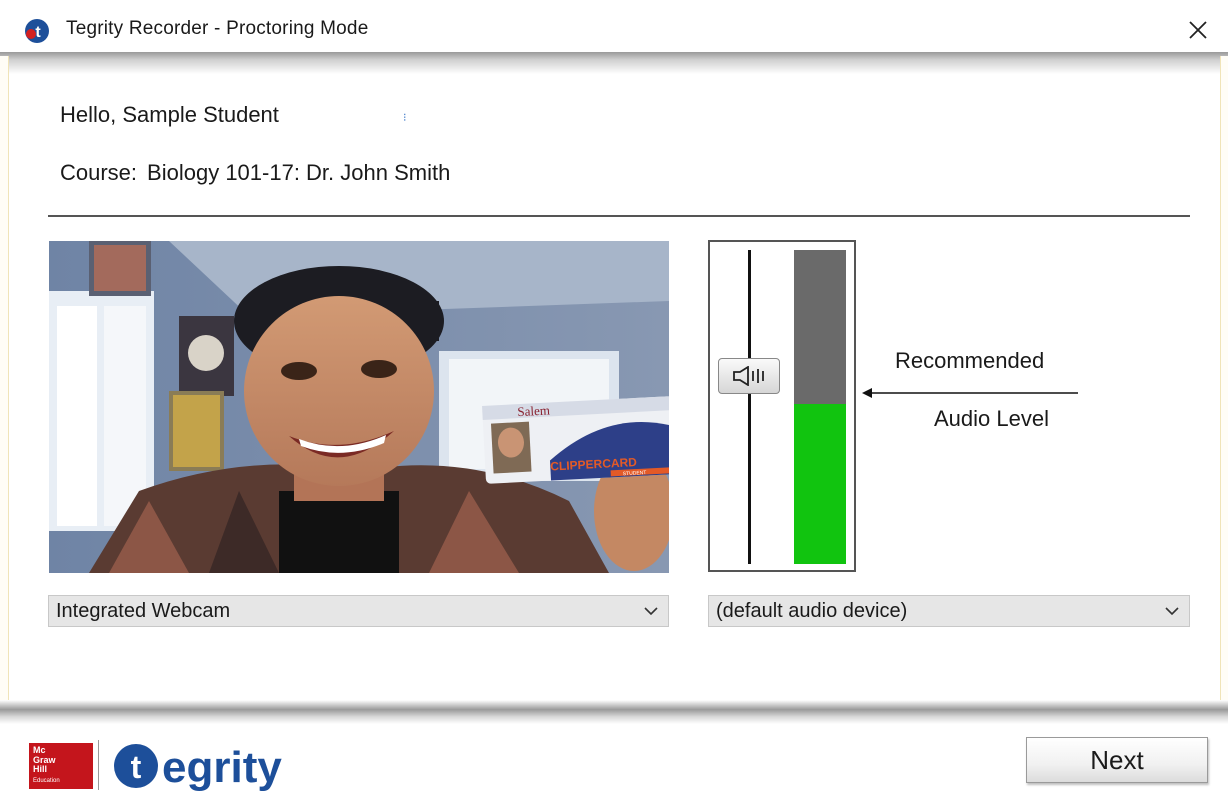 This screenshot has width=1228, height=794. Describe the element at coordinates (299, 172) in the screenshot. I see `course-value: Biology 101-17: Dr. John Smith` at that location.